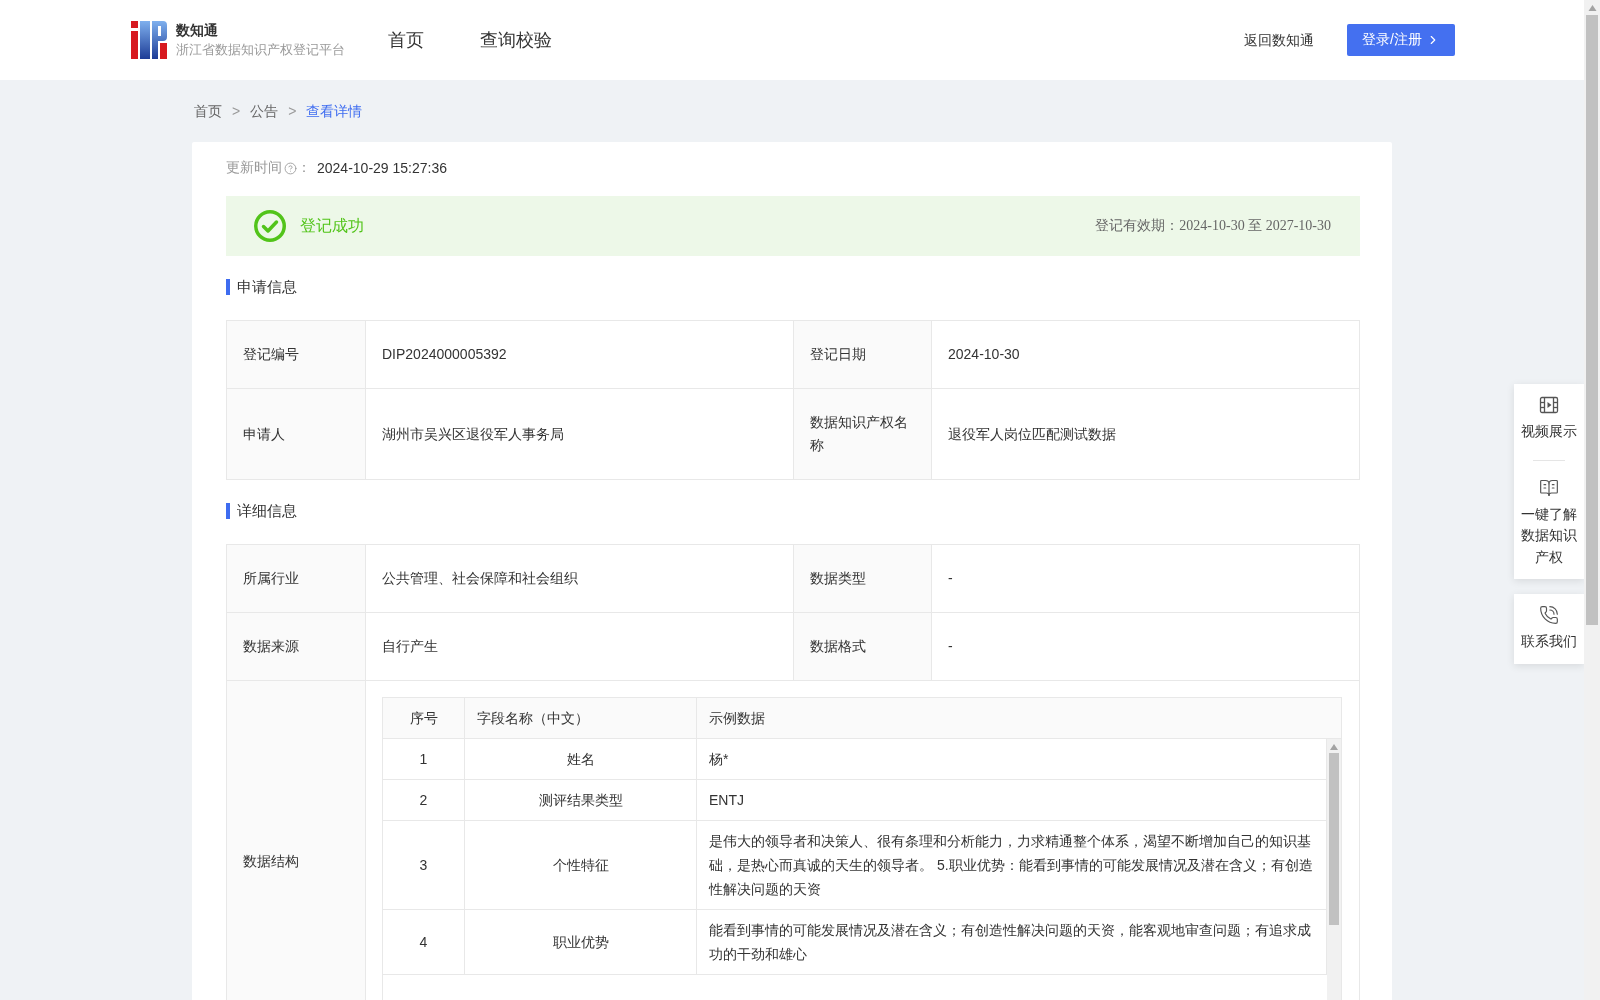 The height and width of the screenshot is (1000, 1600). Describe the element at coordinates (270, 226) in the screenshot. I see `check-circle-icon` at that location.